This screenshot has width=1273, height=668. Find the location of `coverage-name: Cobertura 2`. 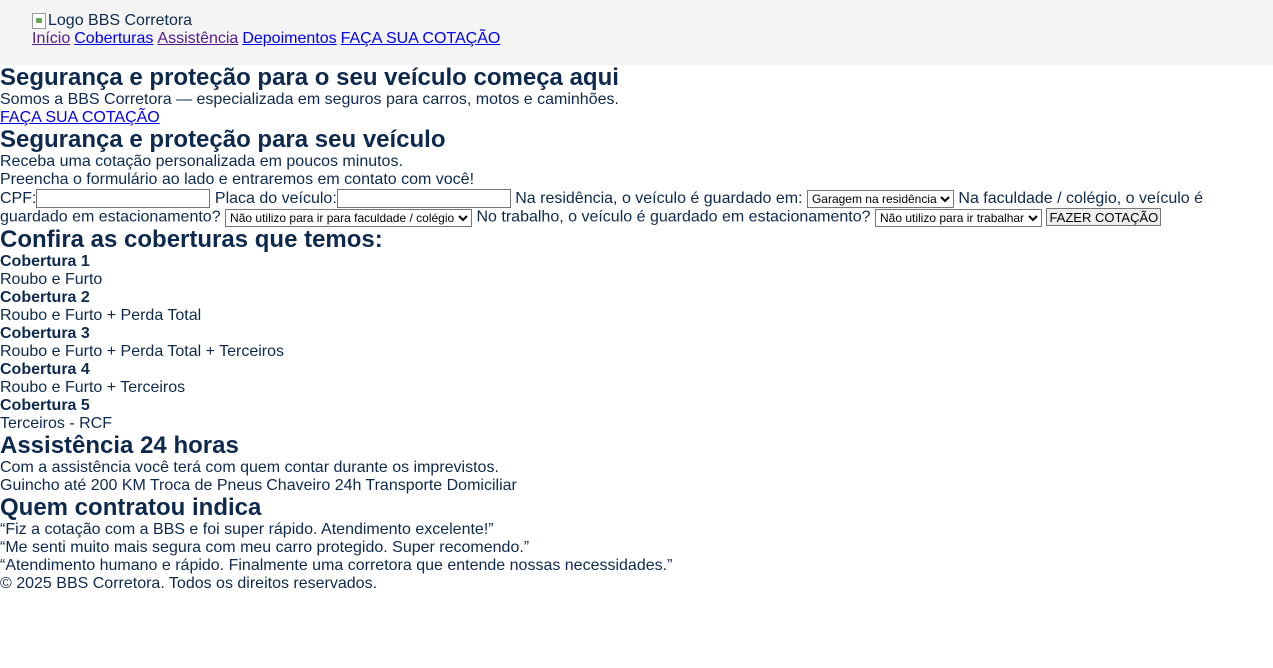

coverage-name: Cobertura 2 is located at coordinates (45, 297).